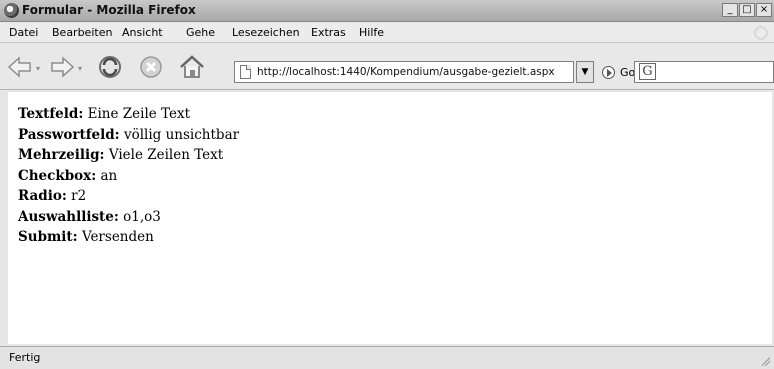  I want to click on result-value: Eine Zeile Text, so click(139, 114).